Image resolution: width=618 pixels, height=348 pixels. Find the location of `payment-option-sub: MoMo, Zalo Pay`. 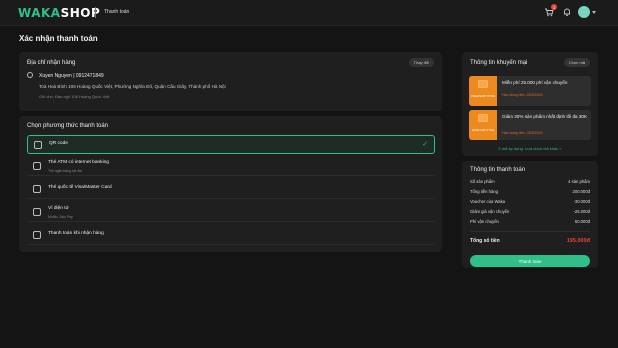

payment-option-sub: MoMo, Zalo Pay is located at coordinates (60, 217).